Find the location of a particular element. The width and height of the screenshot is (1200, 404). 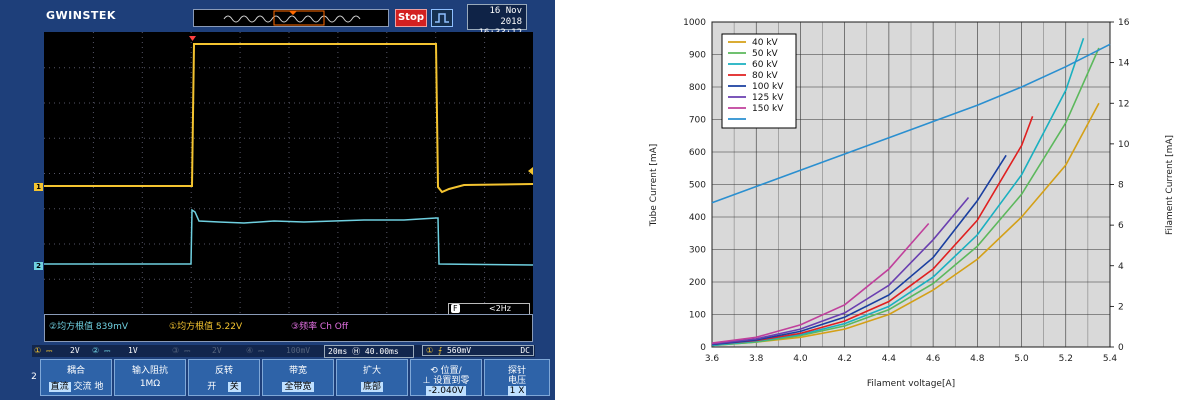

datetime-display: 16 Nov 2018 16:33:12 is located at coordinates (497, 21).